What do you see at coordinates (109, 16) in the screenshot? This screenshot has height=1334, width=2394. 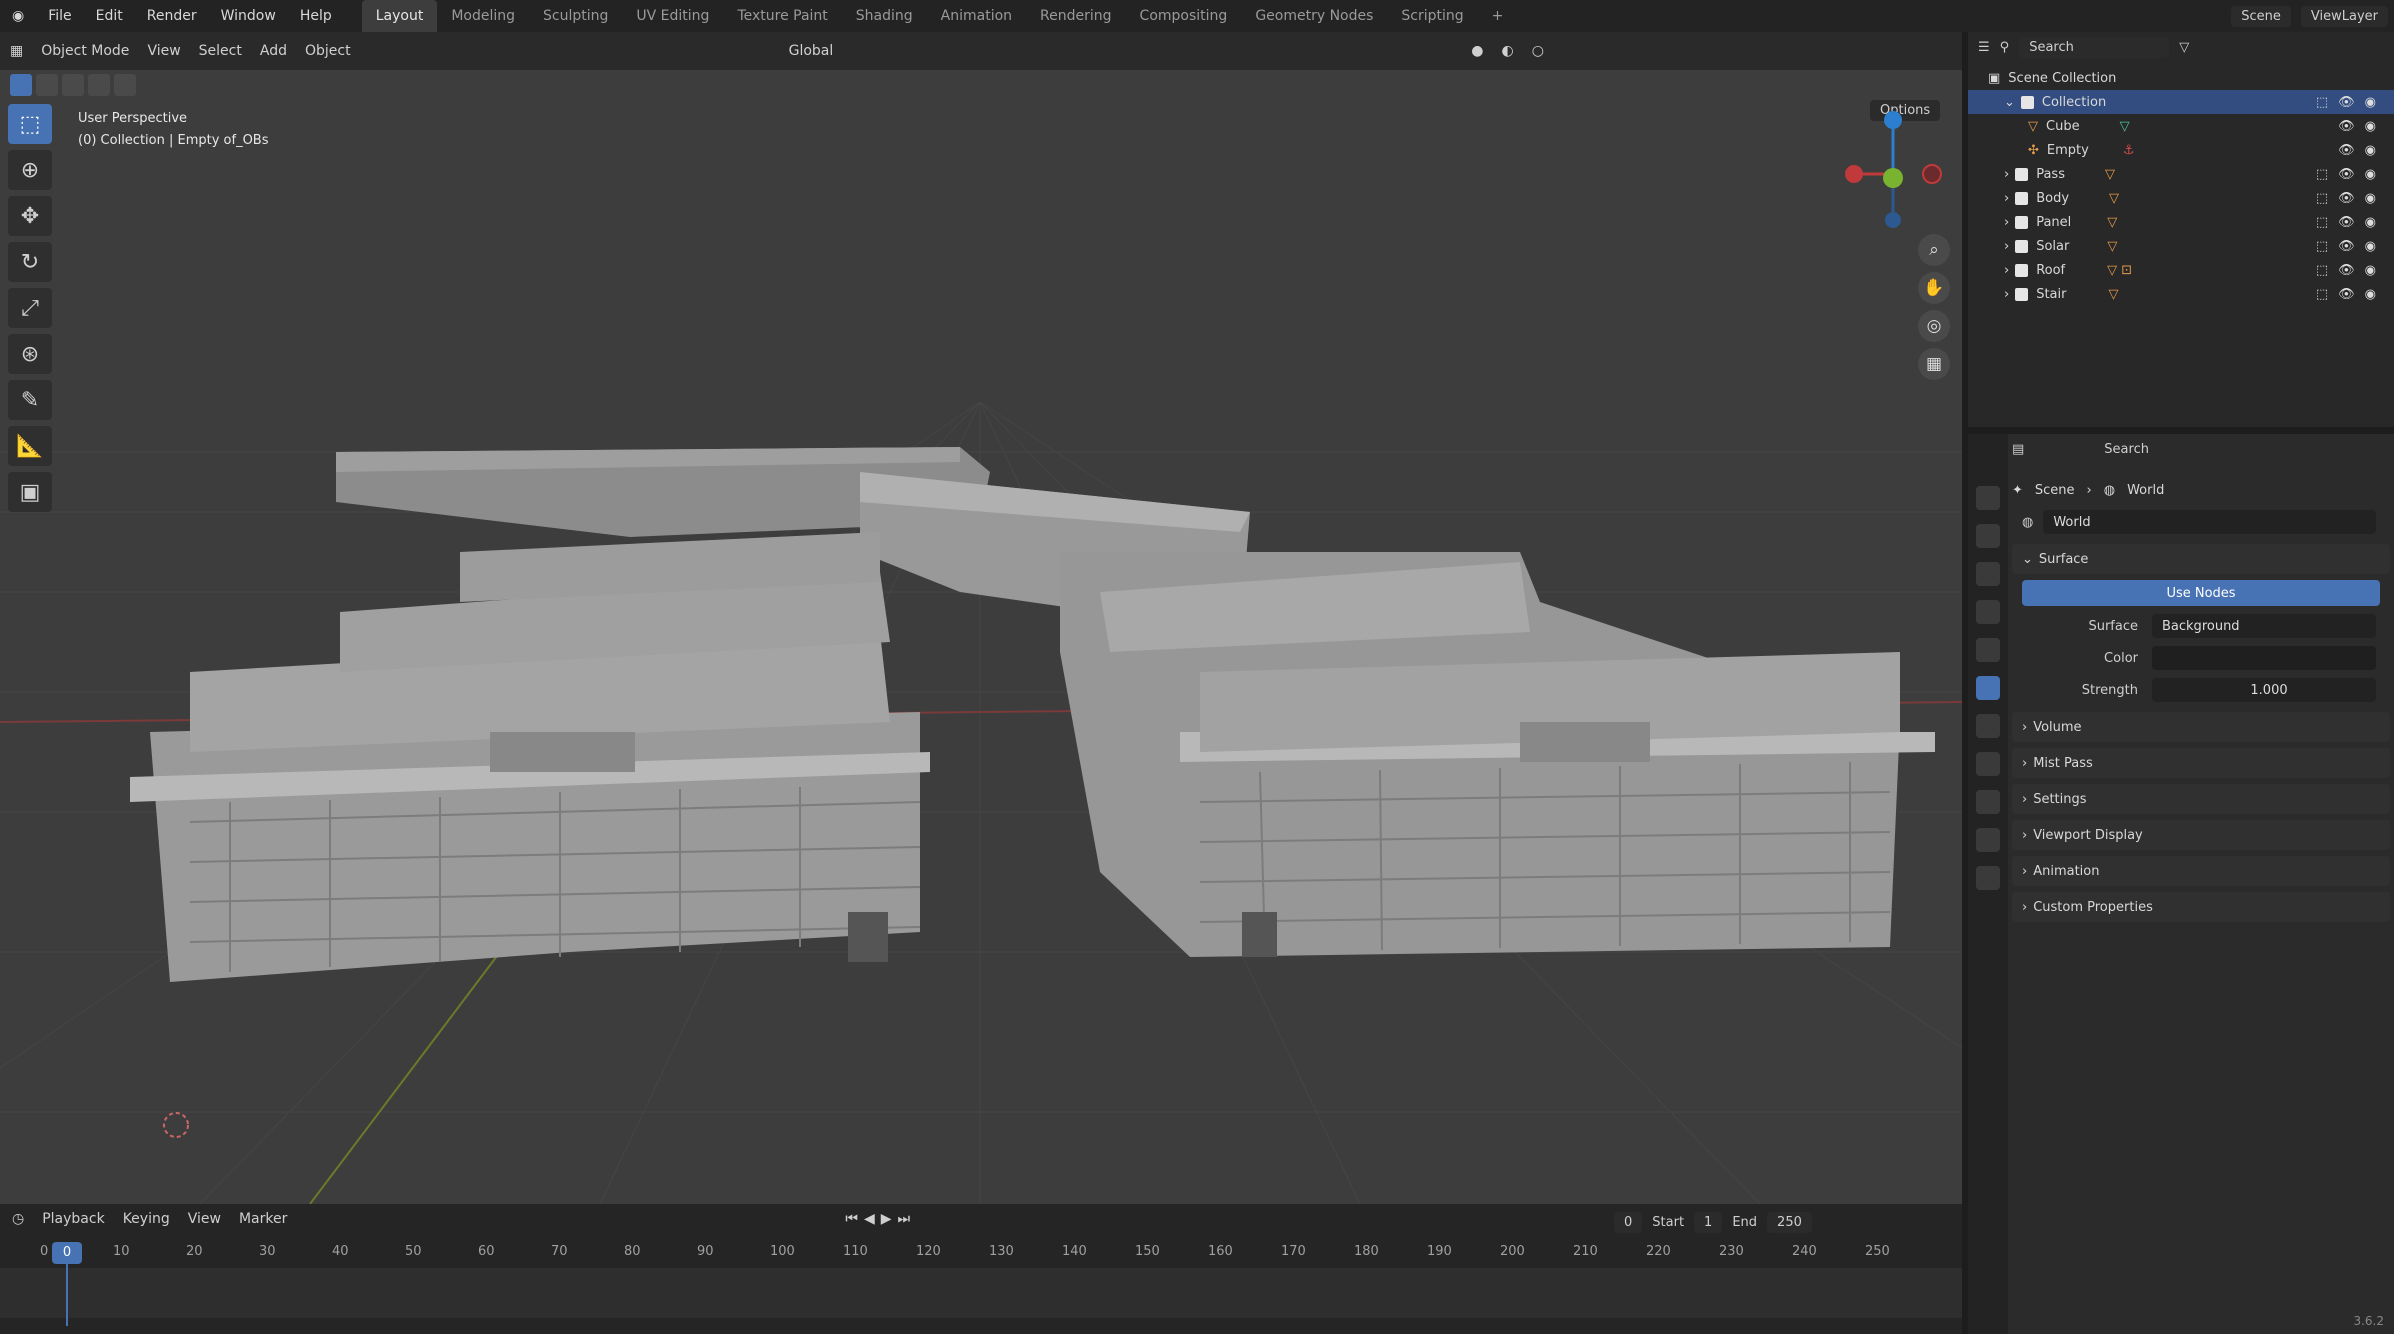 I see `menu-edit: Edit` at bounding box center [109, 16].